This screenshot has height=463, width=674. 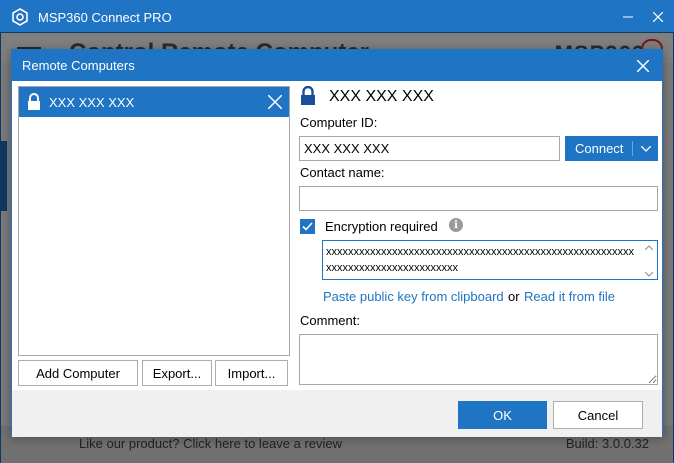 I want to click on connect-button: Connect, so click(x=611, y=148).